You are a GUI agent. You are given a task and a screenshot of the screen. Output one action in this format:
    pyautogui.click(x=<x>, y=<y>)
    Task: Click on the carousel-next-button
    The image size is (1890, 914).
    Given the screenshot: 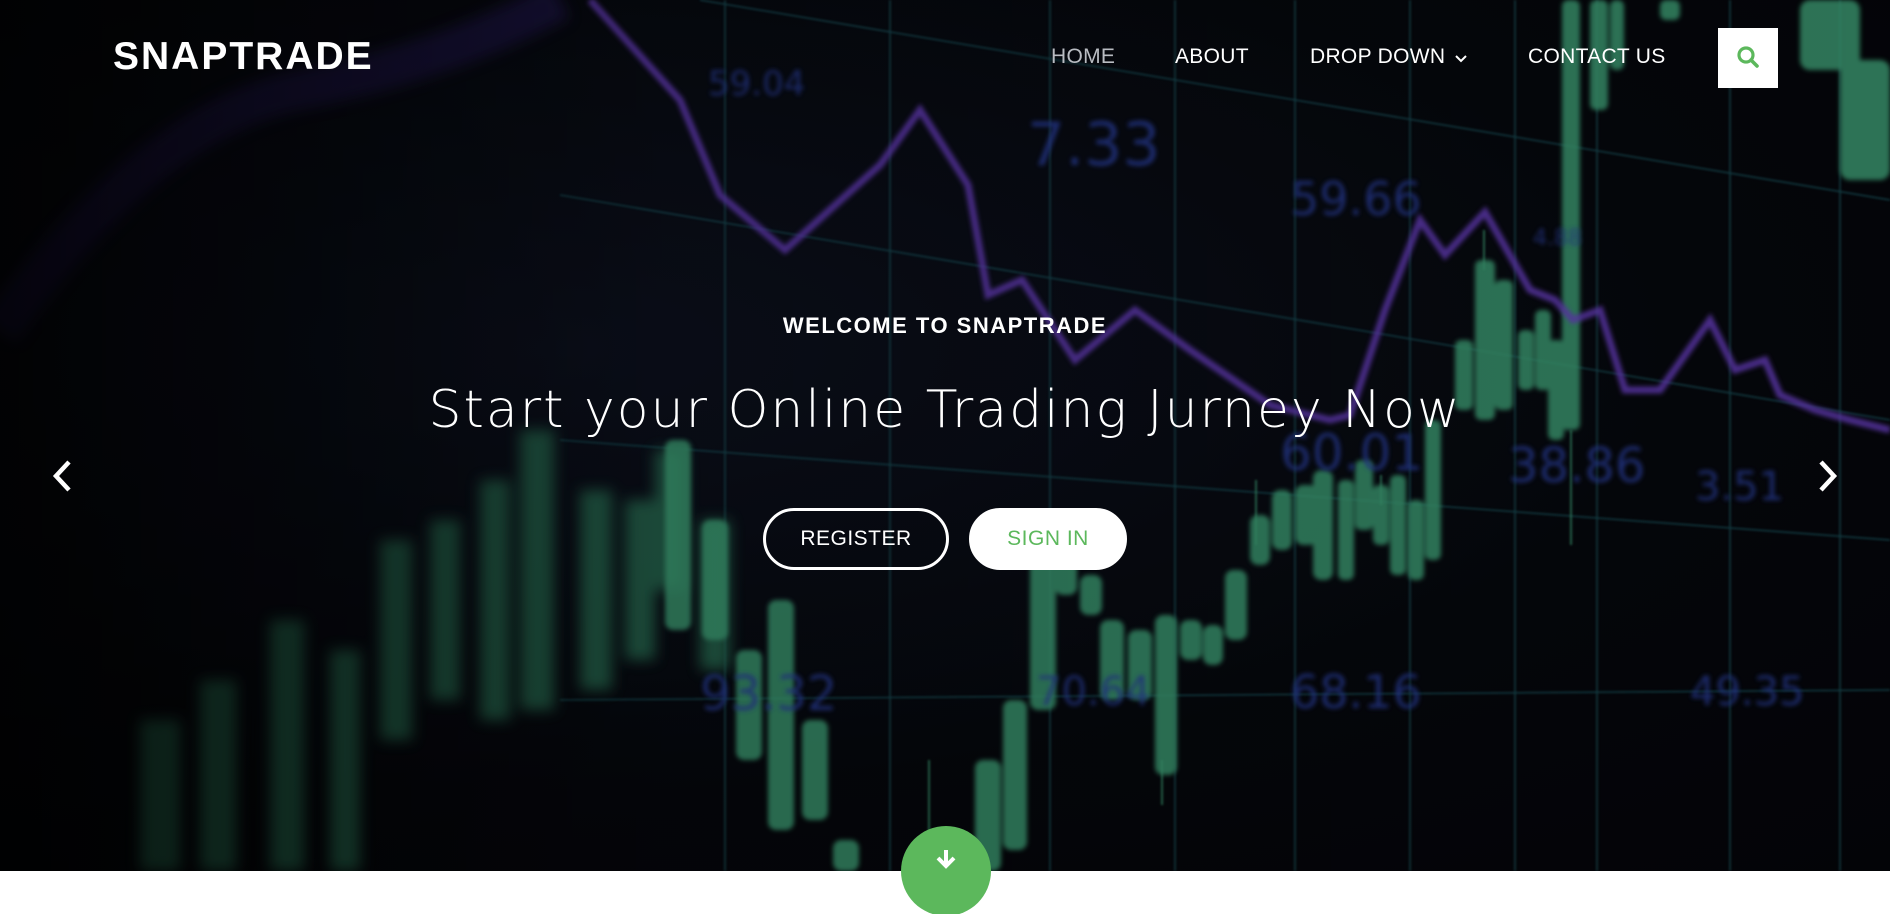 What is the action you would take?
    pyautogui.click(x=1828, y=478)
    